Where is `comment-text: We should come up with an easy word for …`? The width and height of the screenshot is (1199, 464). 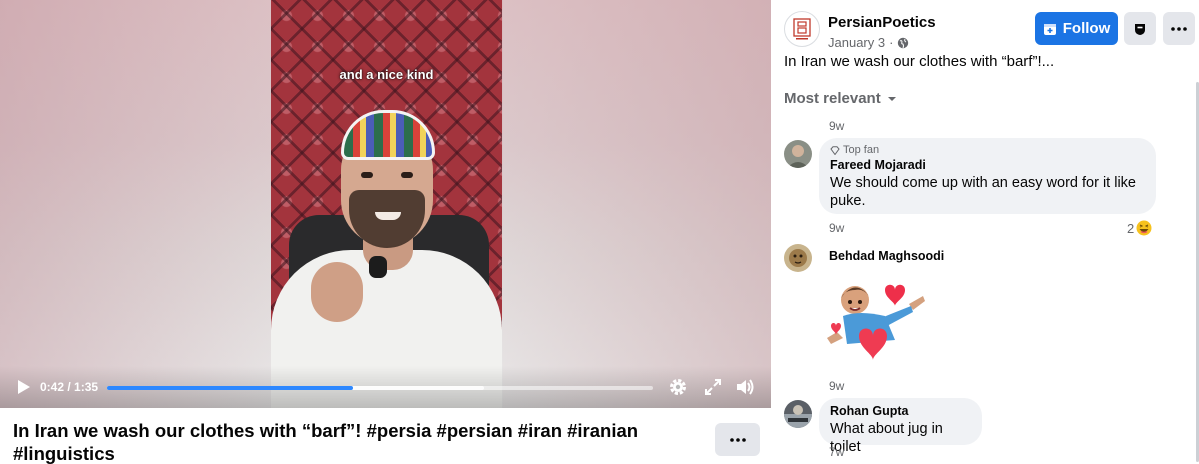 comment-text: We should come up with an easy word for … is located at coordinates (983, 192).